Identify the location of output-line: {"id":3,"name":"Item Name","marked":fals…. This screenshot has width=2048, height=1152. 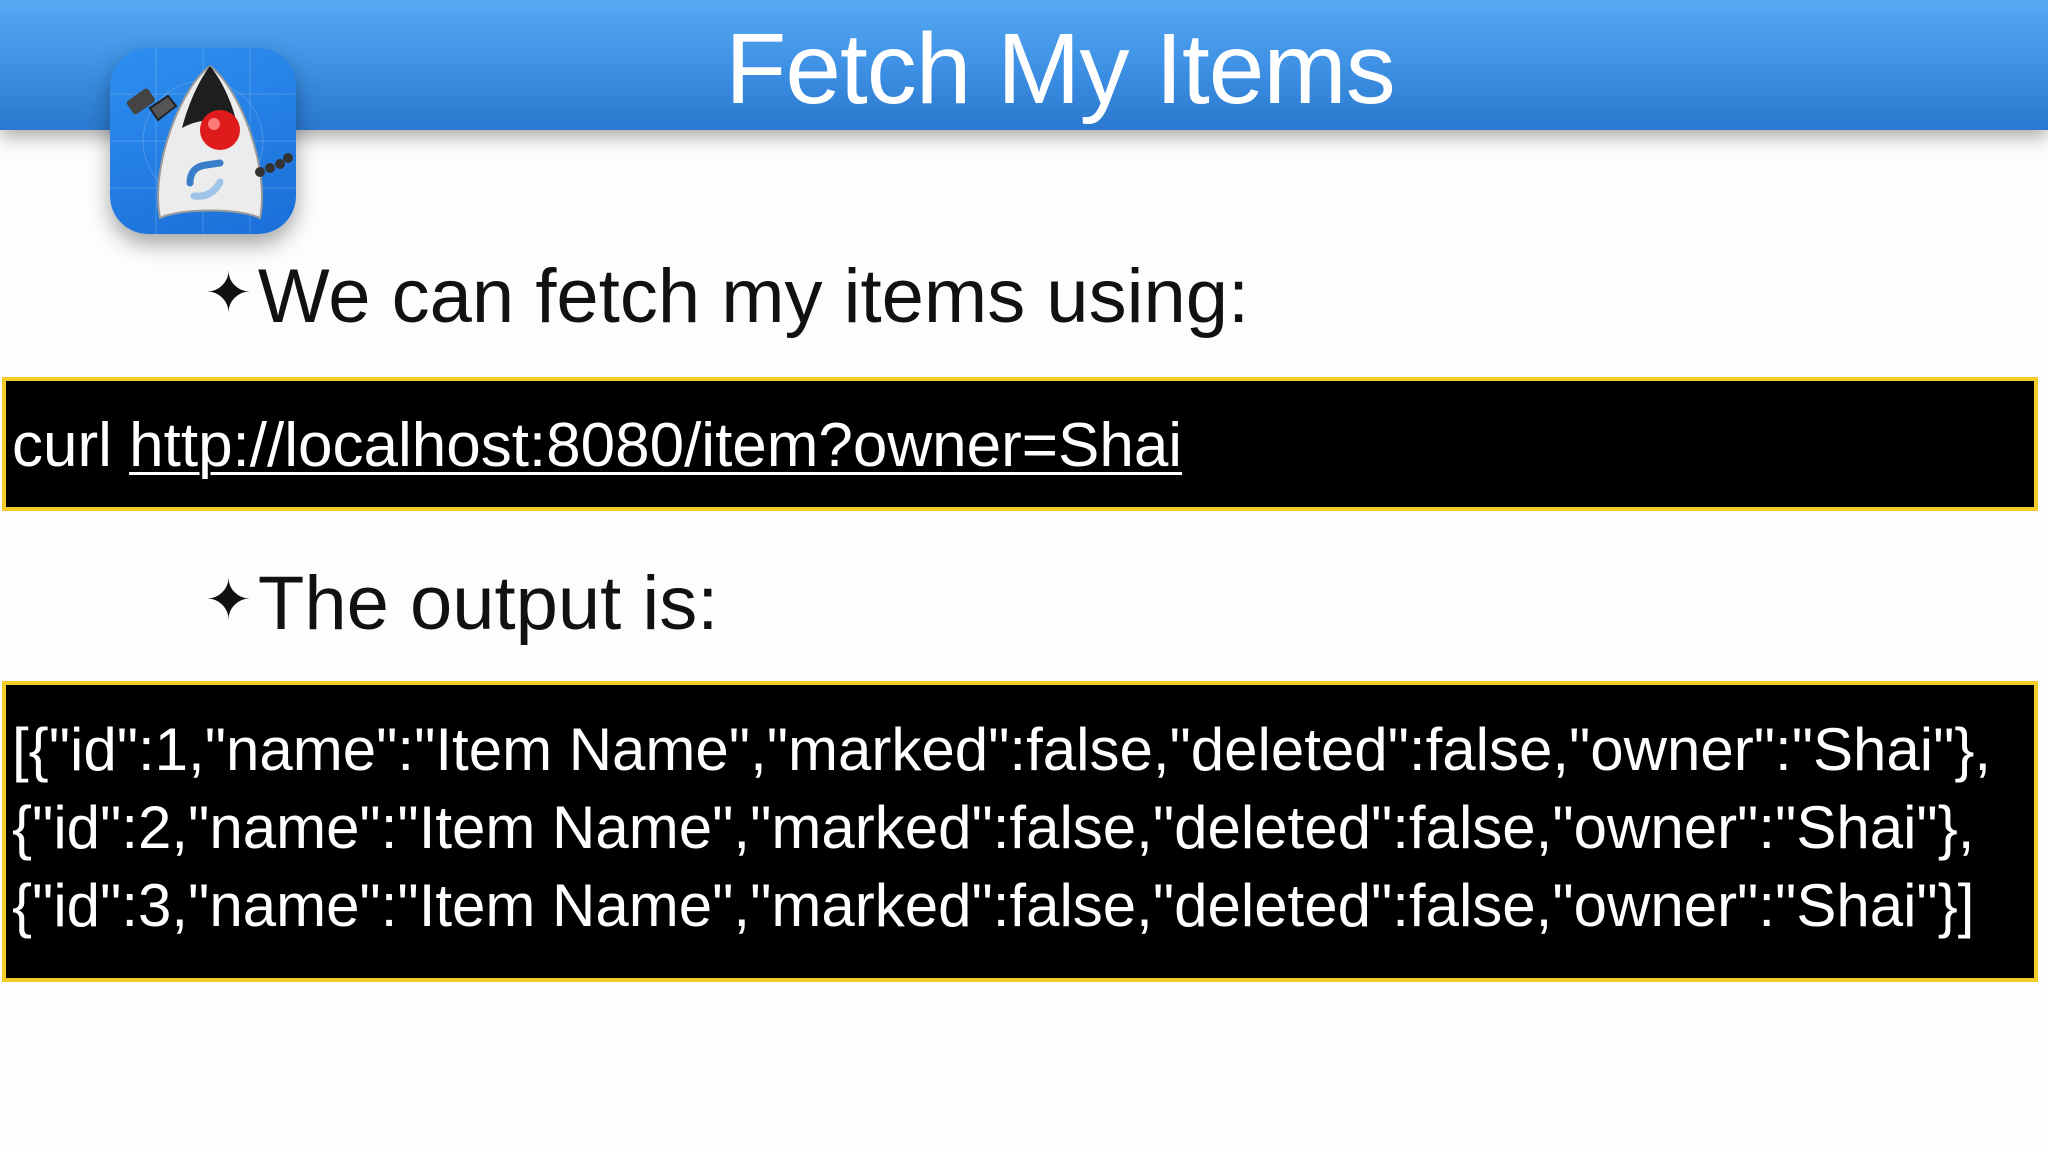
(993, 905).